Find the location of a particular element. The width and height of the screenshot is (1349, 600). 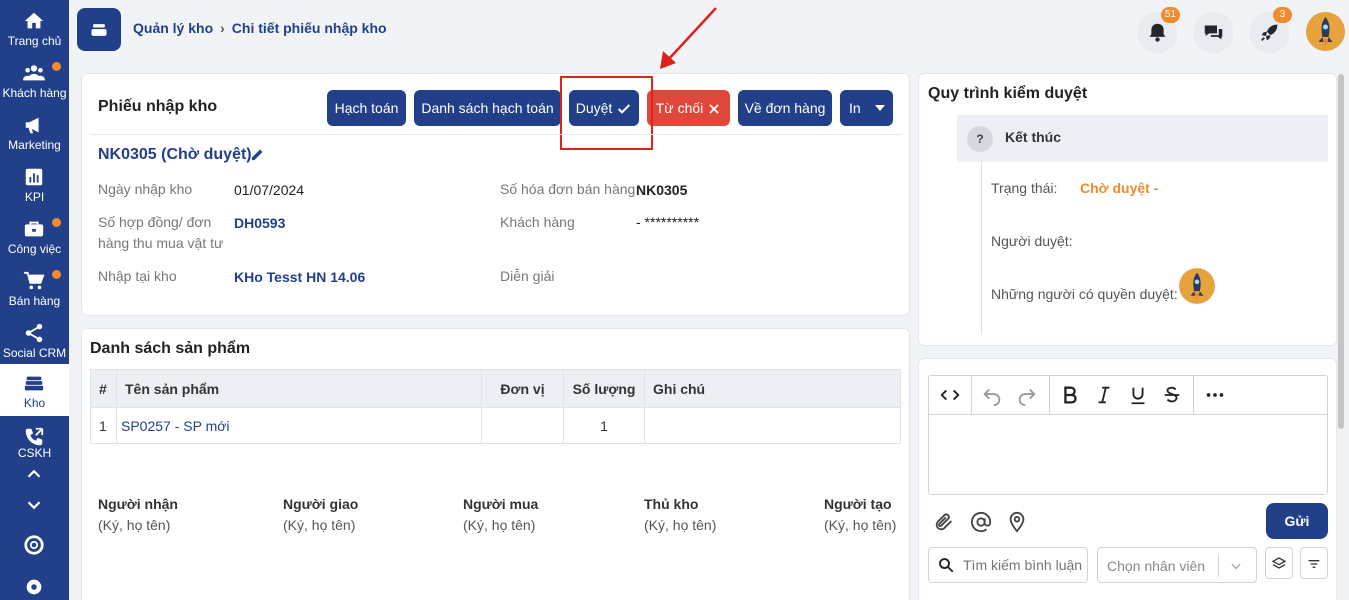

avatar is located at coordinates (1325, 31).